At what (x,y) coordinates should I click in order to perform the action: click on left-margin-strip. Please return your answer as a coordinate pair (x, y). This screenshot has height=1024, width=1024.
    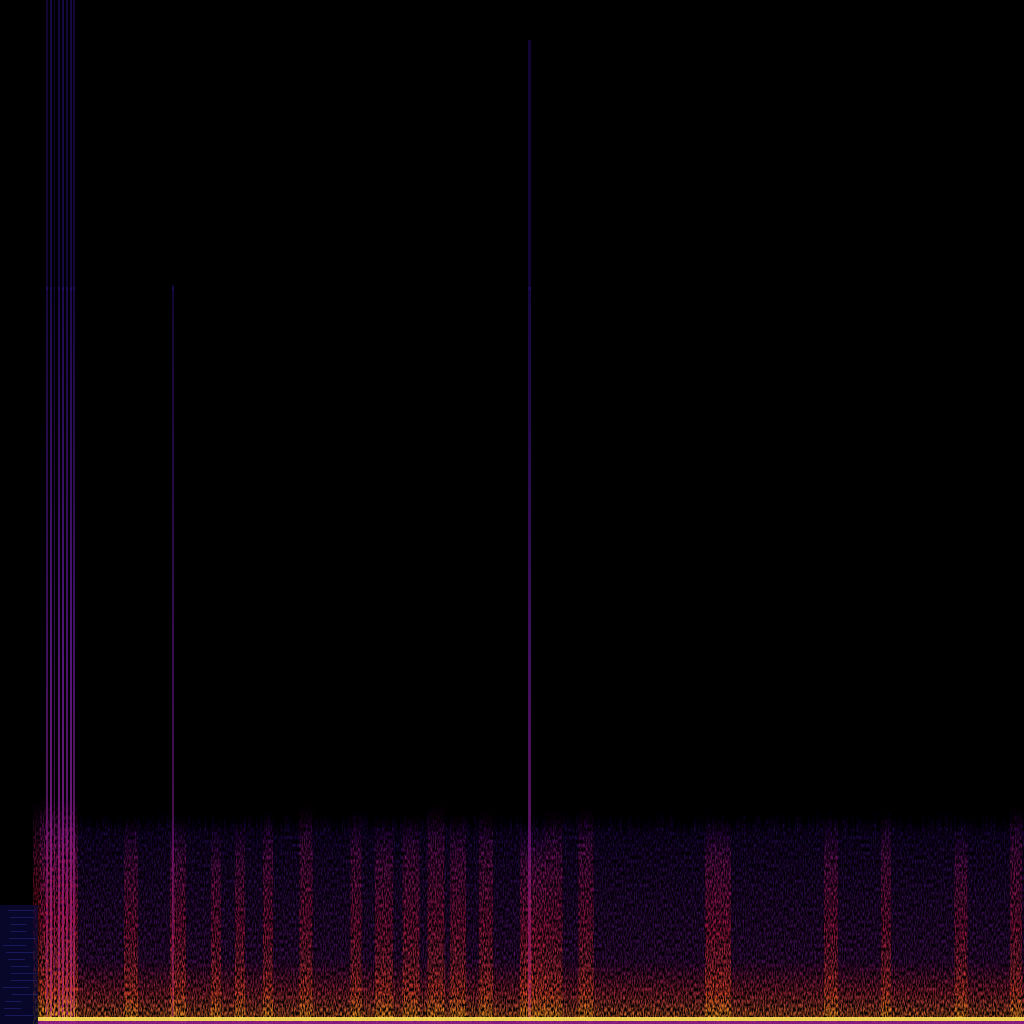
    Looking at the image, I should click on (19, 964).